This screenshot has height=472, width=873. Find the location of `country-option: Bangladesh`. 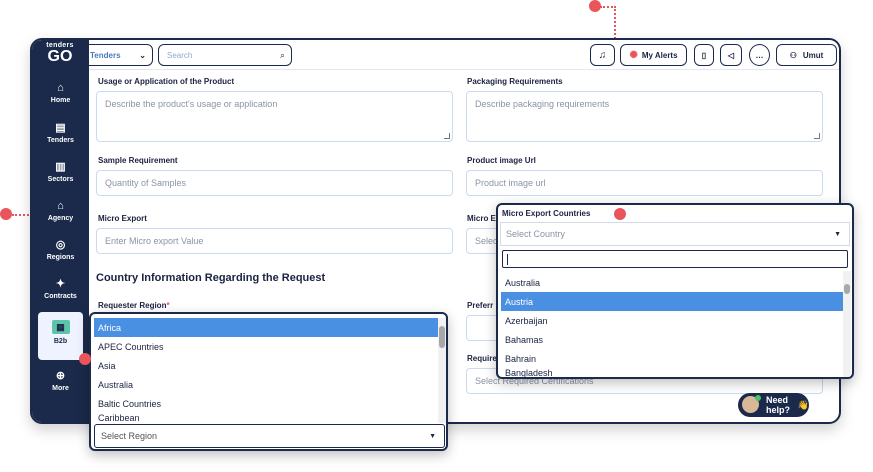

country-option: Bangladesh is located at coordinates (672, 372).